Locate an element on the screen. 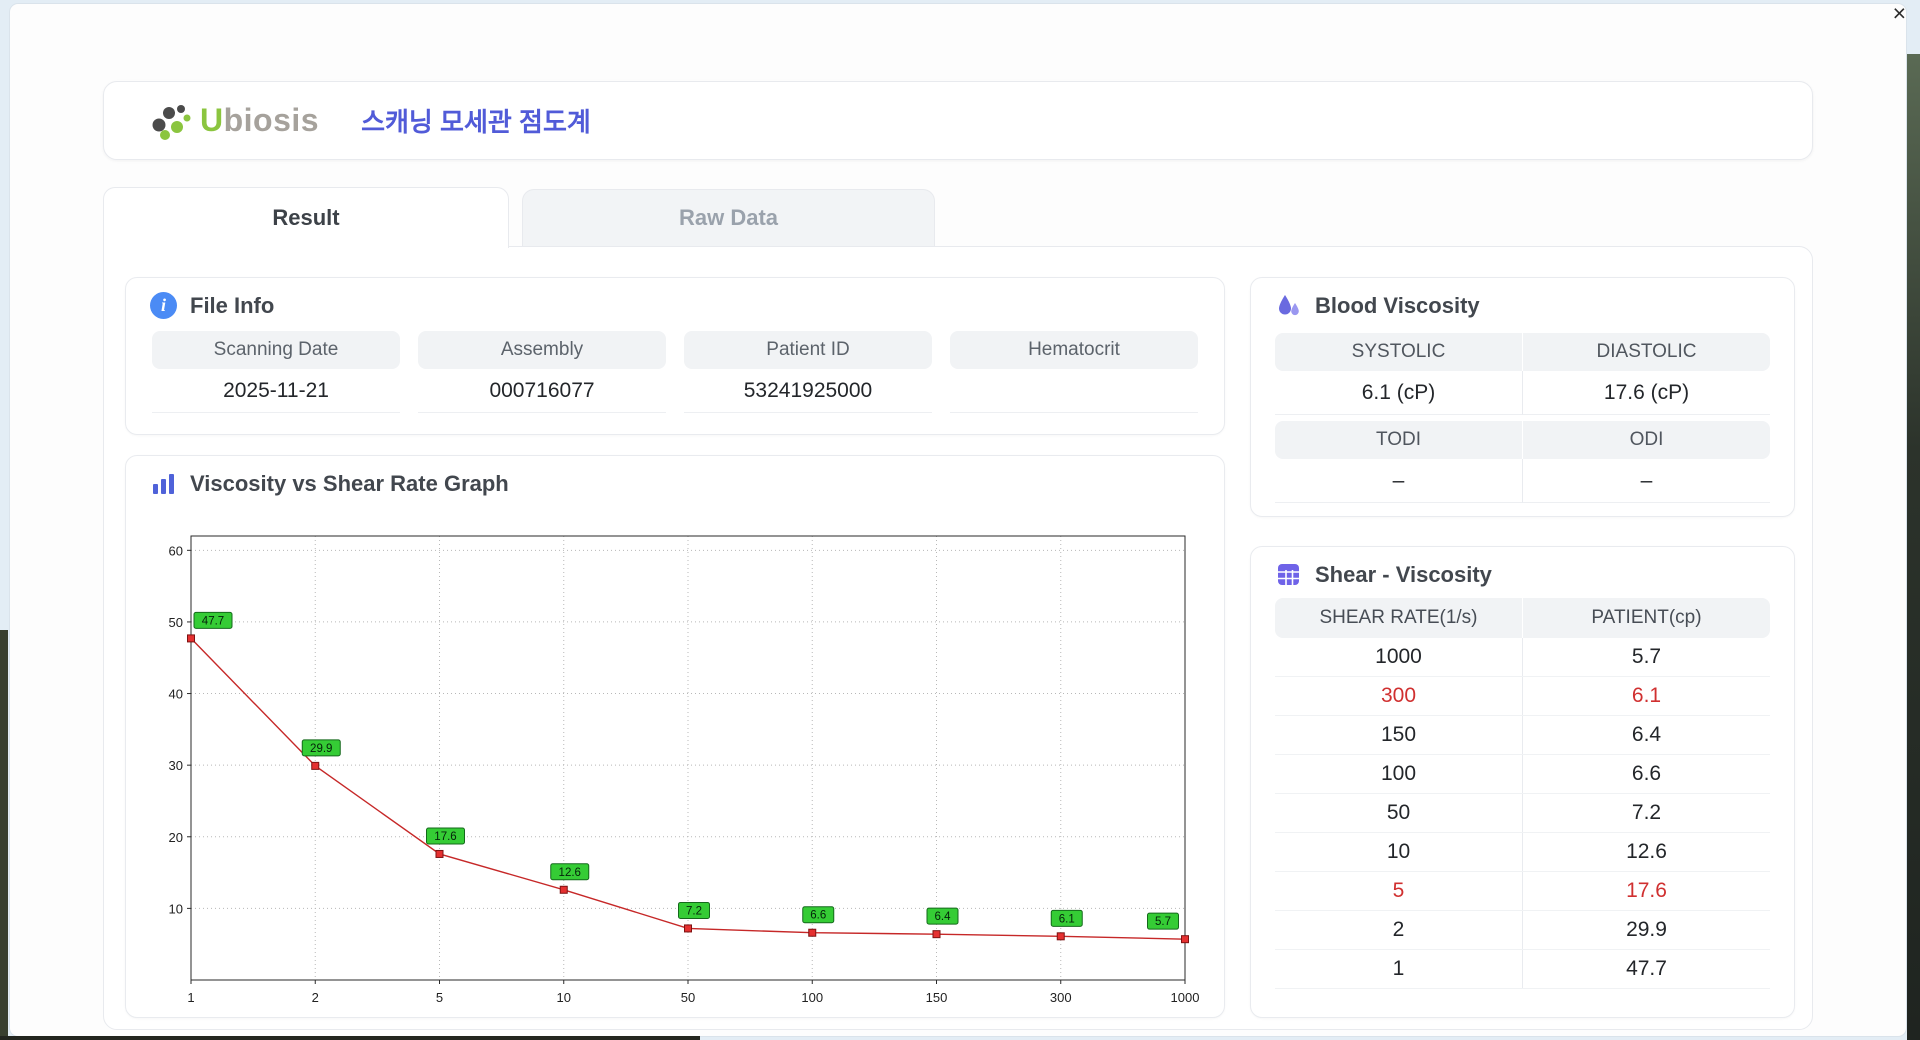 Image resolution: width=1920 pixels, height=1040 pixels. desktop-background-bottom is located at coordinates (350, 1038).